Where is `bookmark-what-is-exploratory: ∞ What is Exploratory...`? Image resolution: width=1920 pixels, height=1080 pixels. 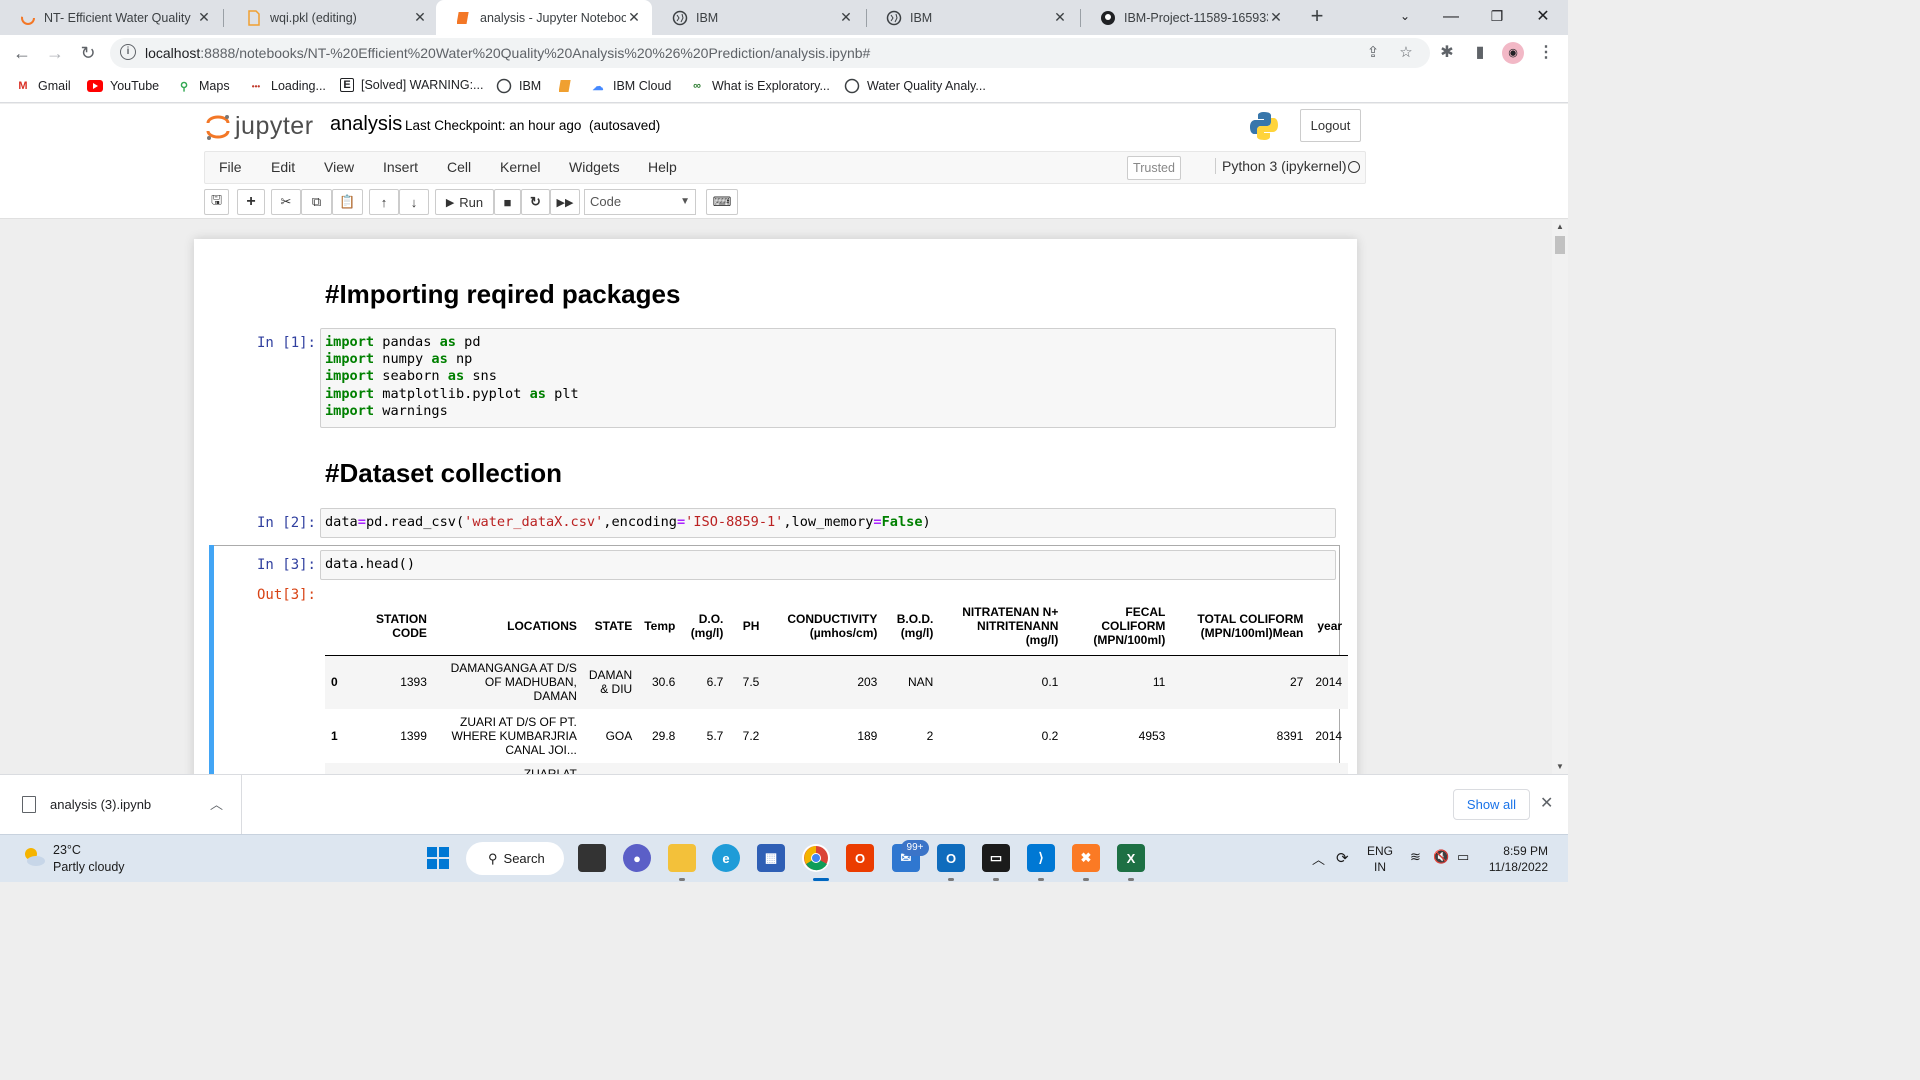 bookmark-what-is-exploratory: ∞ What is Exploratory... is located at coordinates (759, 86).